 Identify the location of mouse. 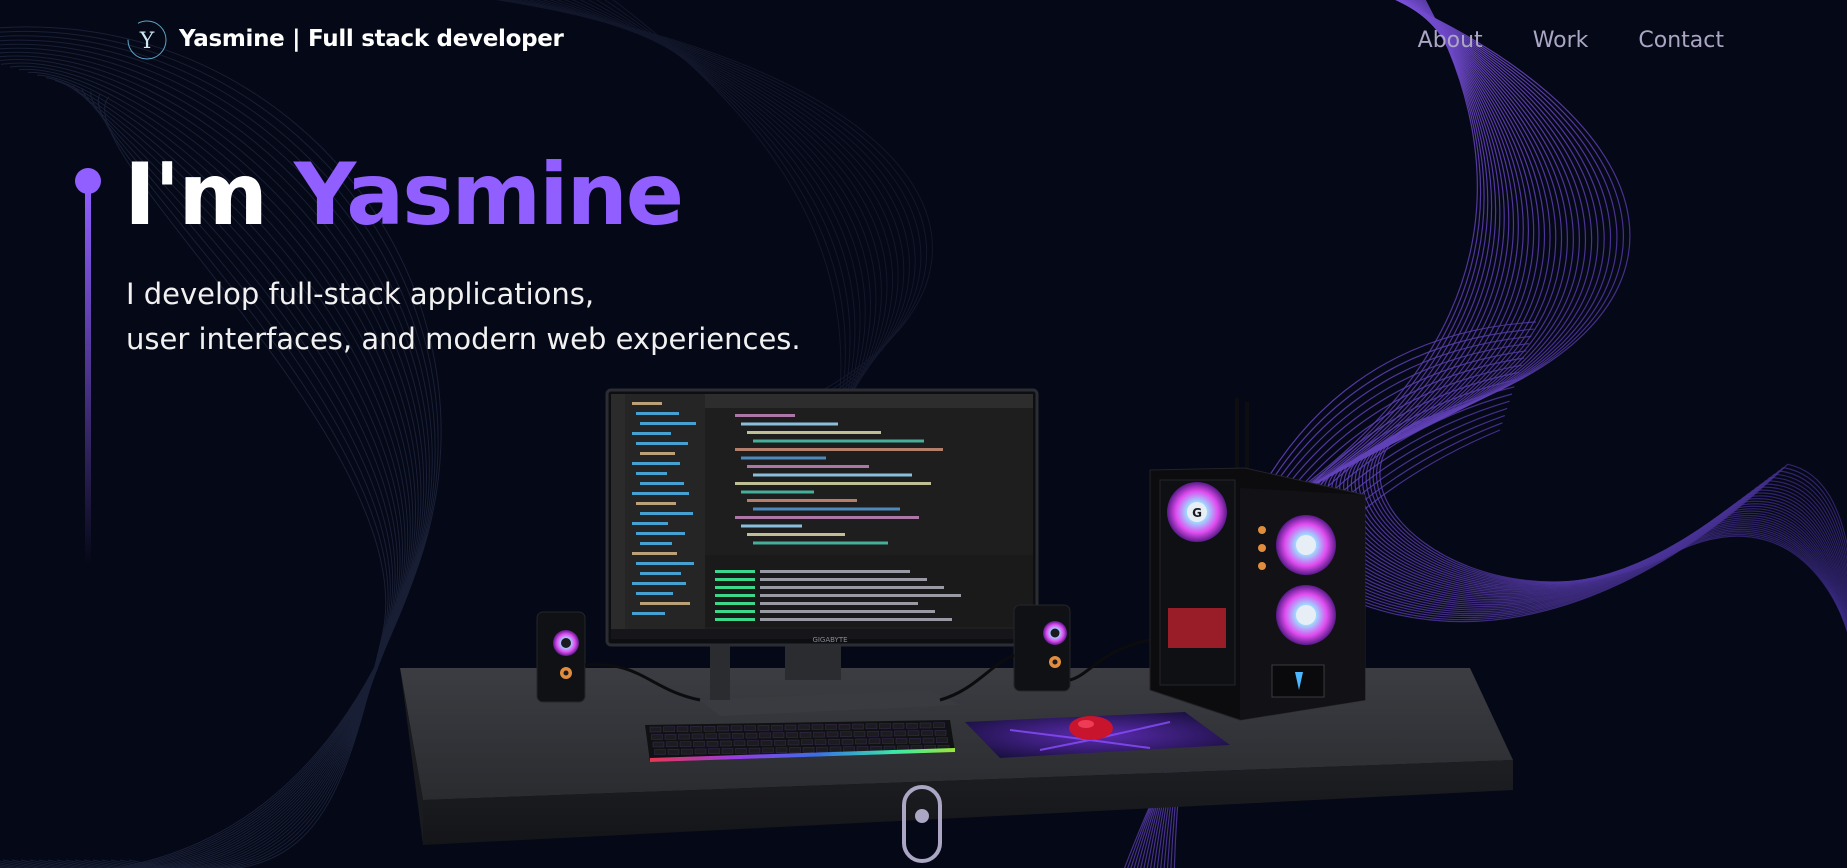
(1091, 728).